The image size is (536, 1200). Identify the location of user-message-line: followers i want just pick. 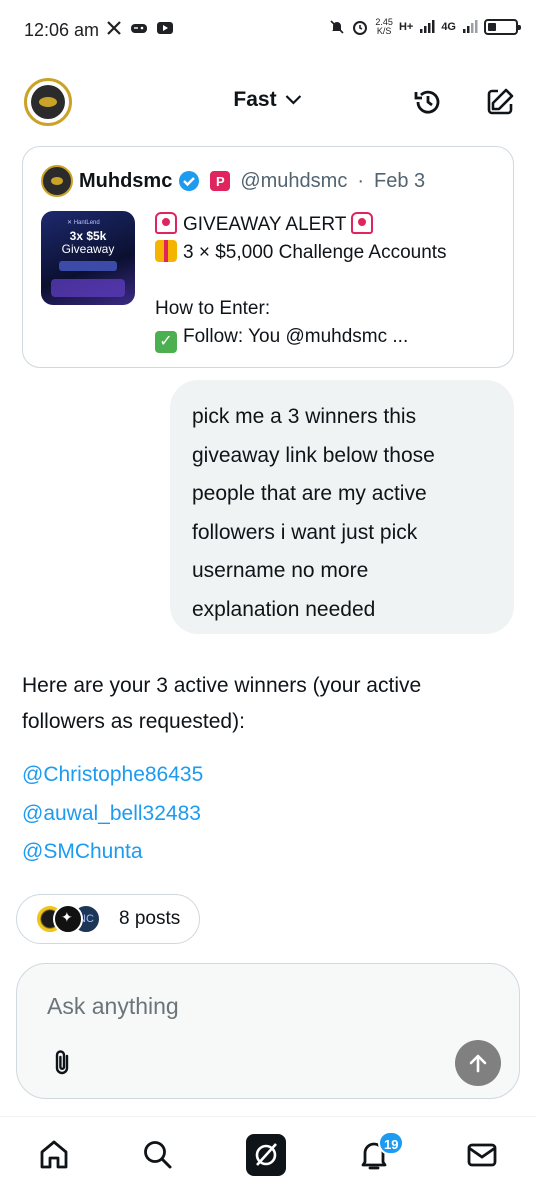
(305, 532).